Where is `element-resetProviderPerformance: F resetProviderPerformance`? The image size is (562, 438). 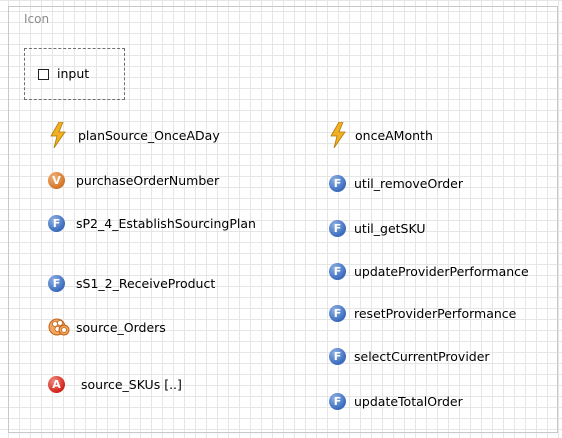
element-resetProviderPerformance: F resetProviderPerformance is located at coordinates (422, 313).